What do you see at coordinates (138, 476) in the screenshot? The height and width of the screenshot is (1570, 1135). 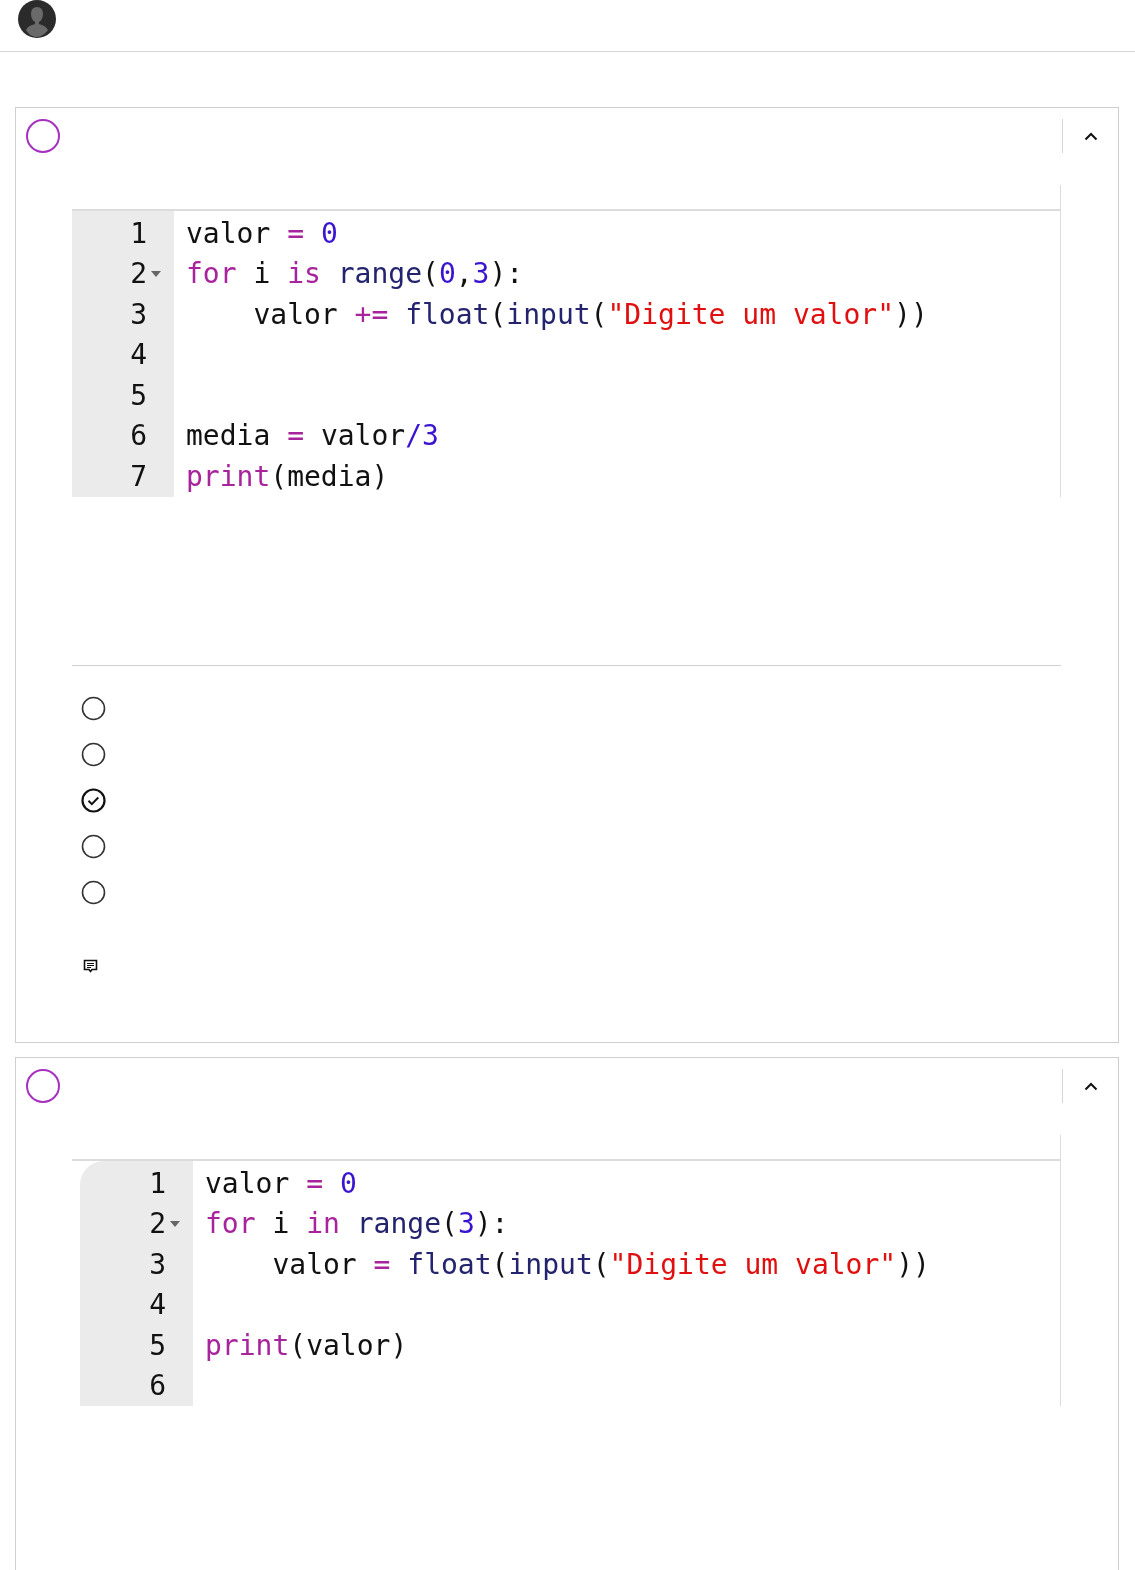 I see `line-number: 7` at bounding box center [138, 476].